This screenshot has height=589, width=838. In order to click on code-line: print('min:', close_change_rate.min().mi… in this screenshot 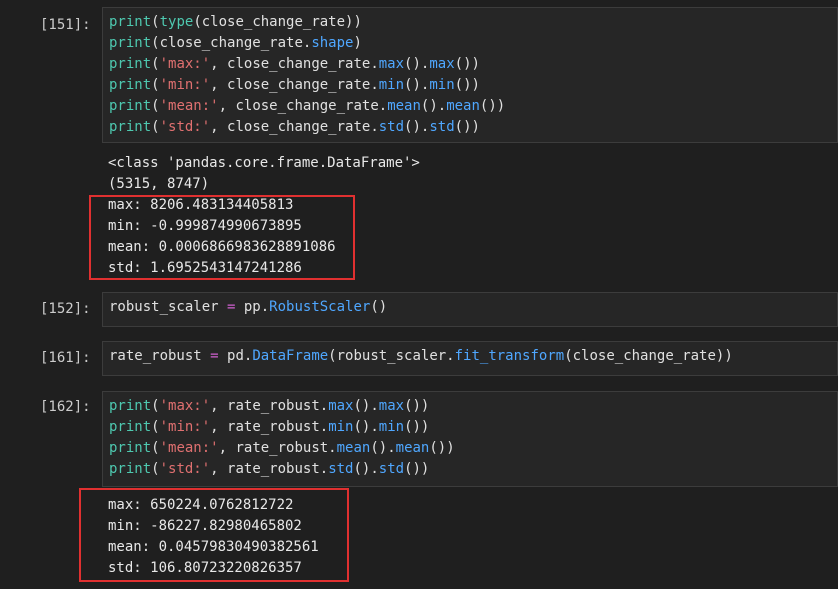, I will do `click(470, 85)`.